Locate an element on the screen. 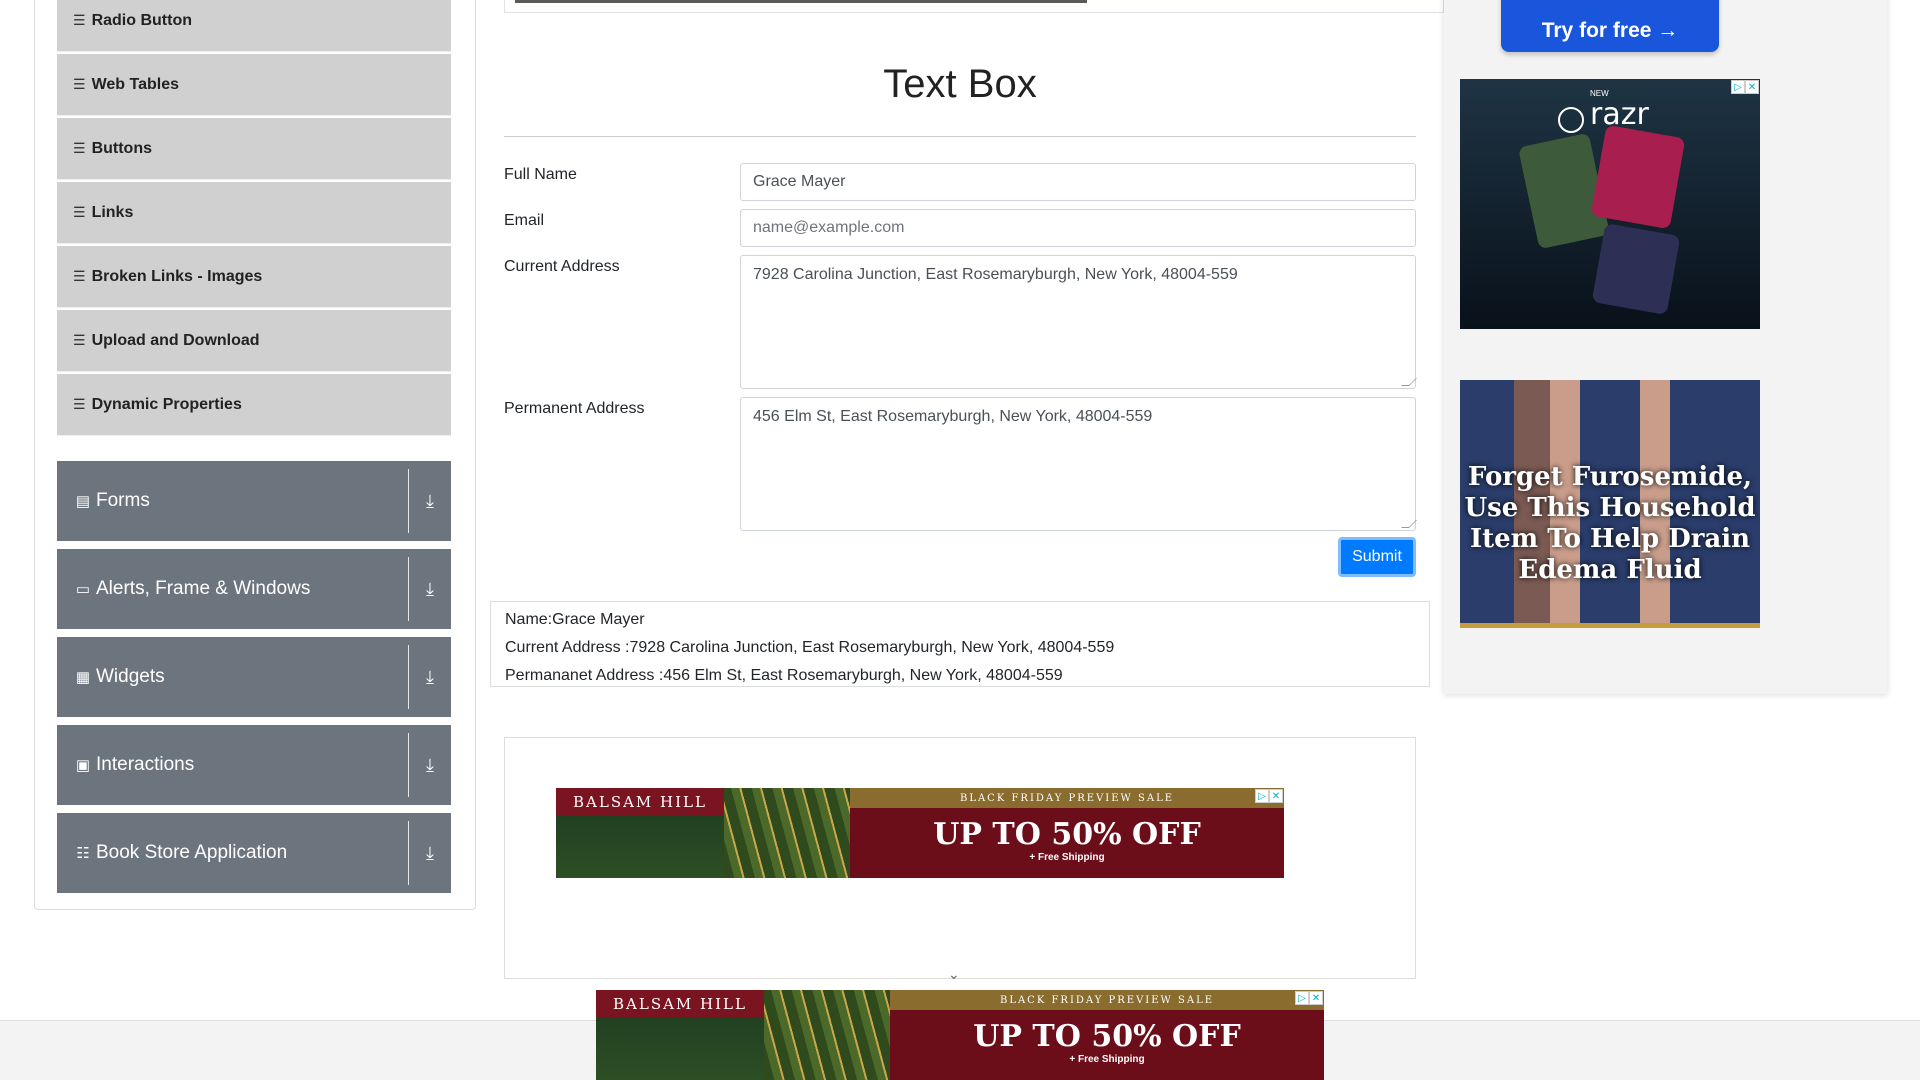 Image resolution: width=1920 pixels, height=1080 pixels. full-name-label: Full Name is located at coordinates (540, 174).